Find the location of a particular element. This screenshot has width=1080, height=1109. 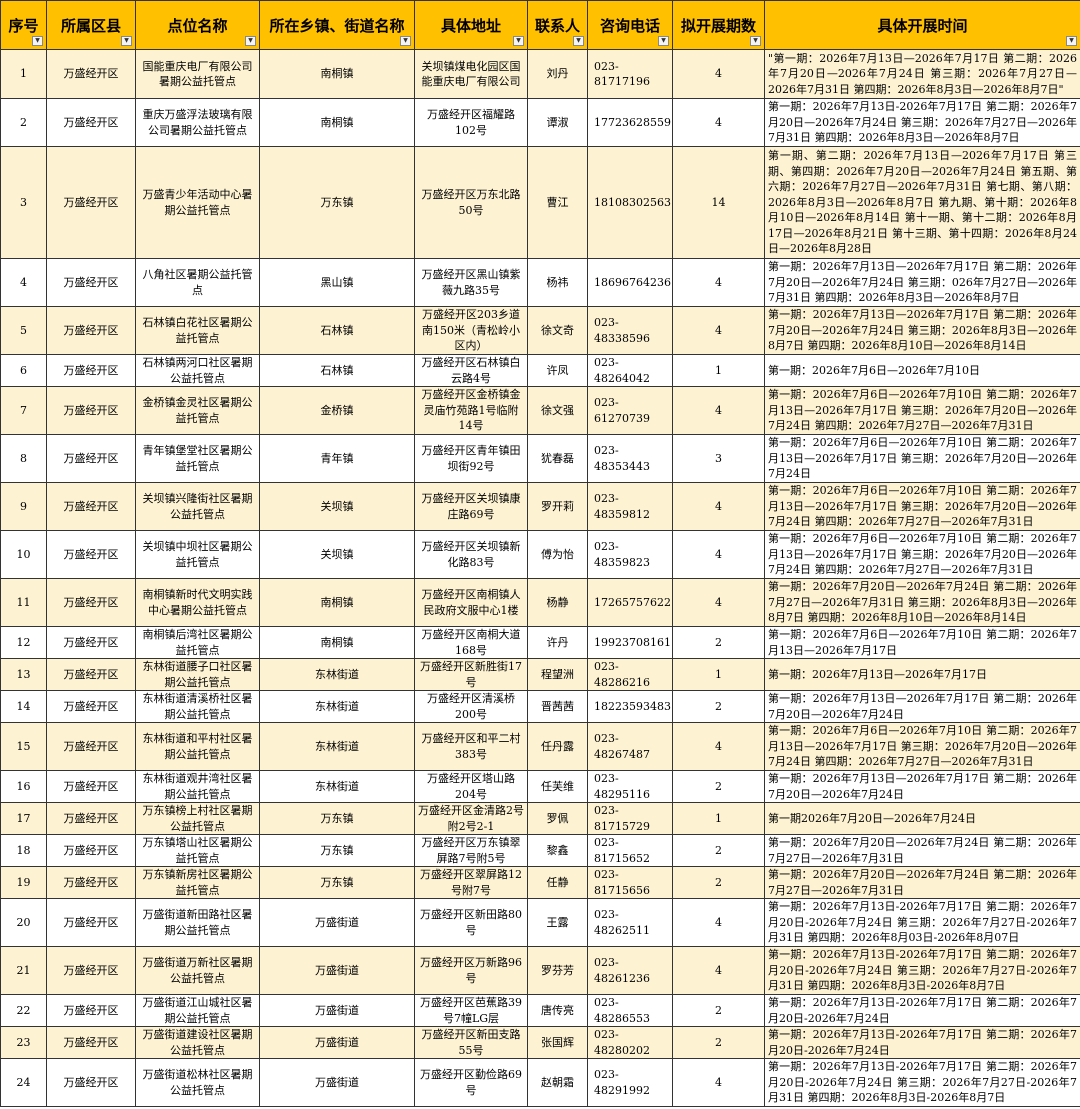

cell-address: 万盛经开区青年镇田坝街92号 is located at coordinates (471, 458).